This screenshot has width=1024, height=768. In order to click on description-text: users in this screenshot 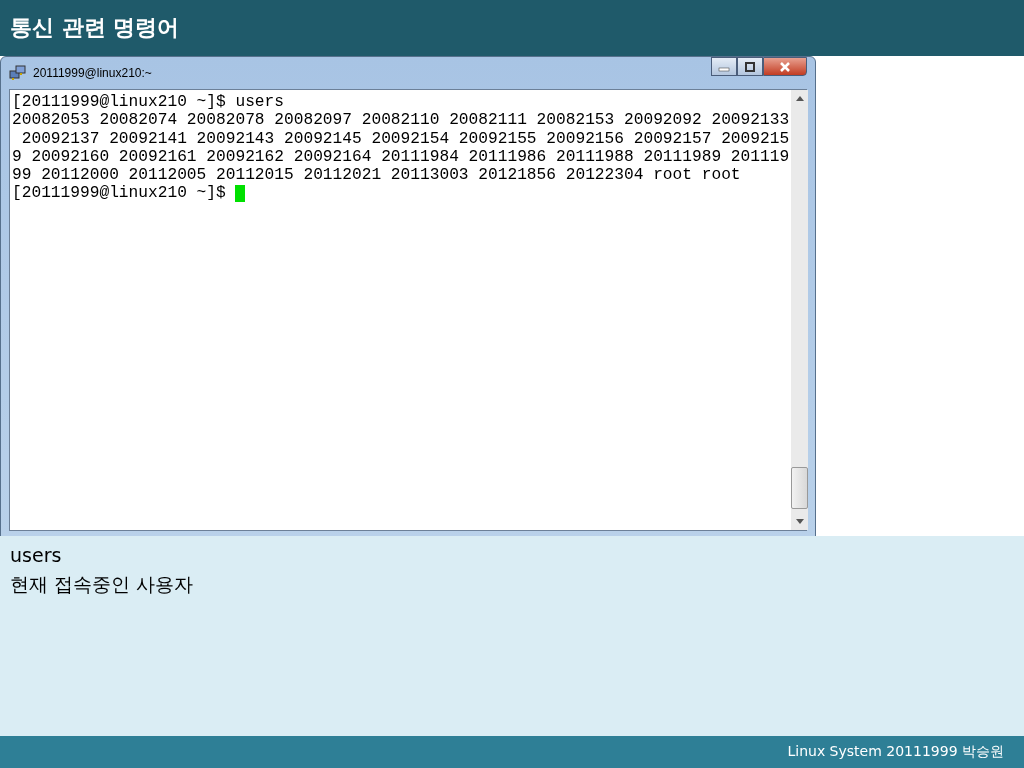, I will do `click(36, 555)`.